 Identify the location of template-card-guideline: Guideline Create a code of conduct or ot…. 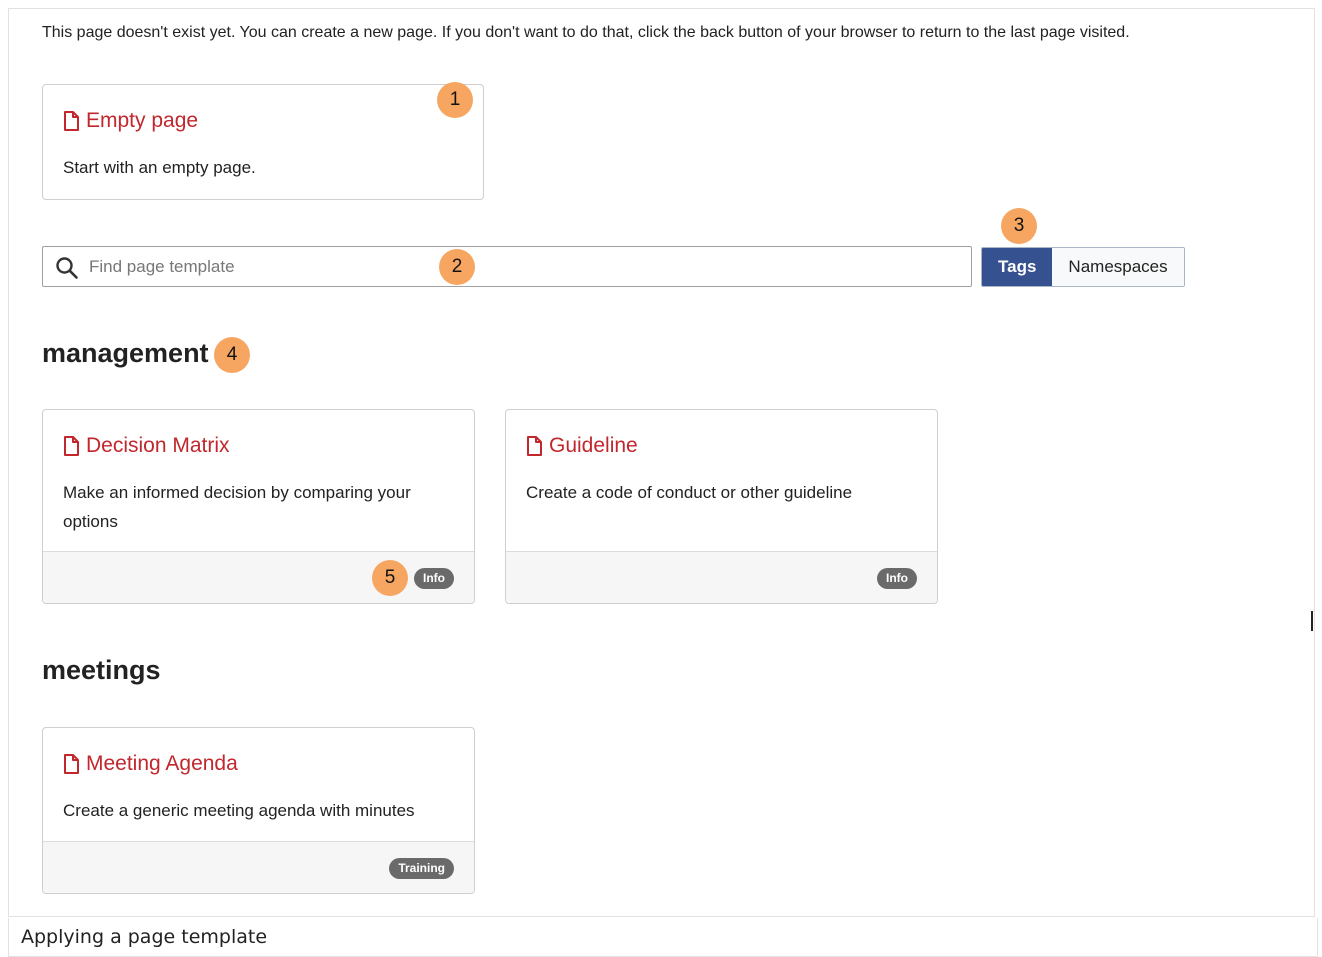
(721, 506).